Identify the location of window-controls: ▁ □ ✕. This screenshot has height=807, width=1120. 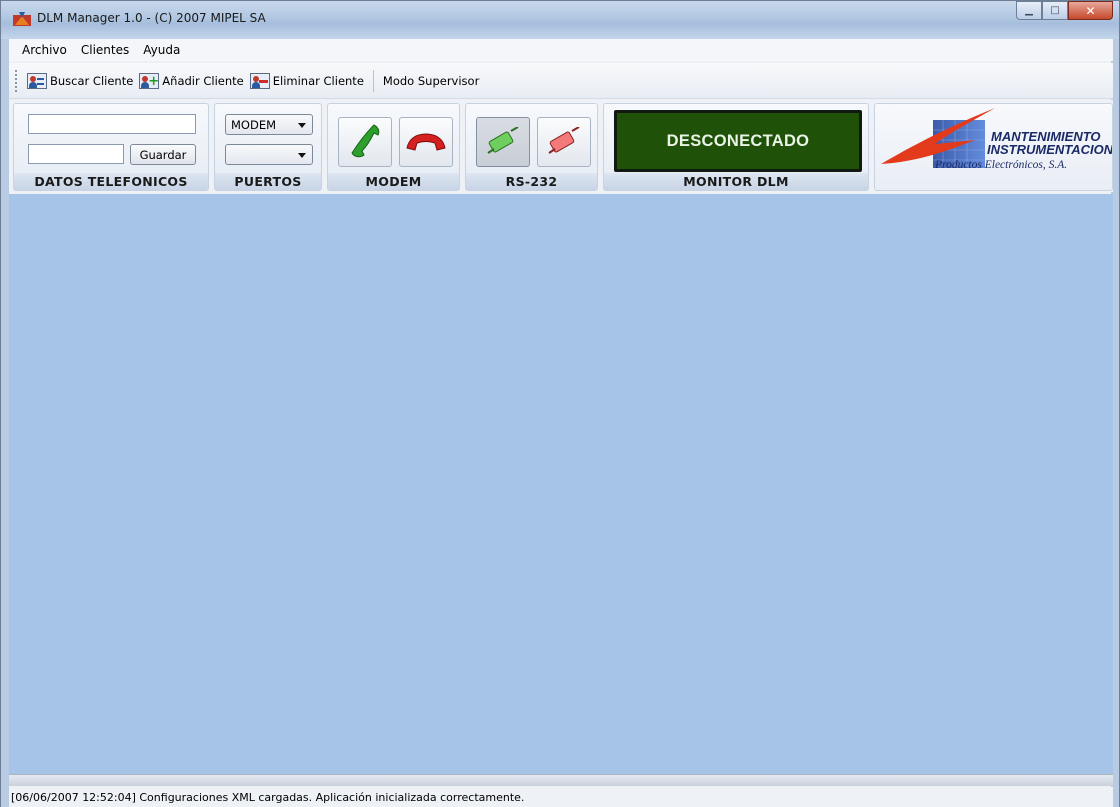
(1064, 10).